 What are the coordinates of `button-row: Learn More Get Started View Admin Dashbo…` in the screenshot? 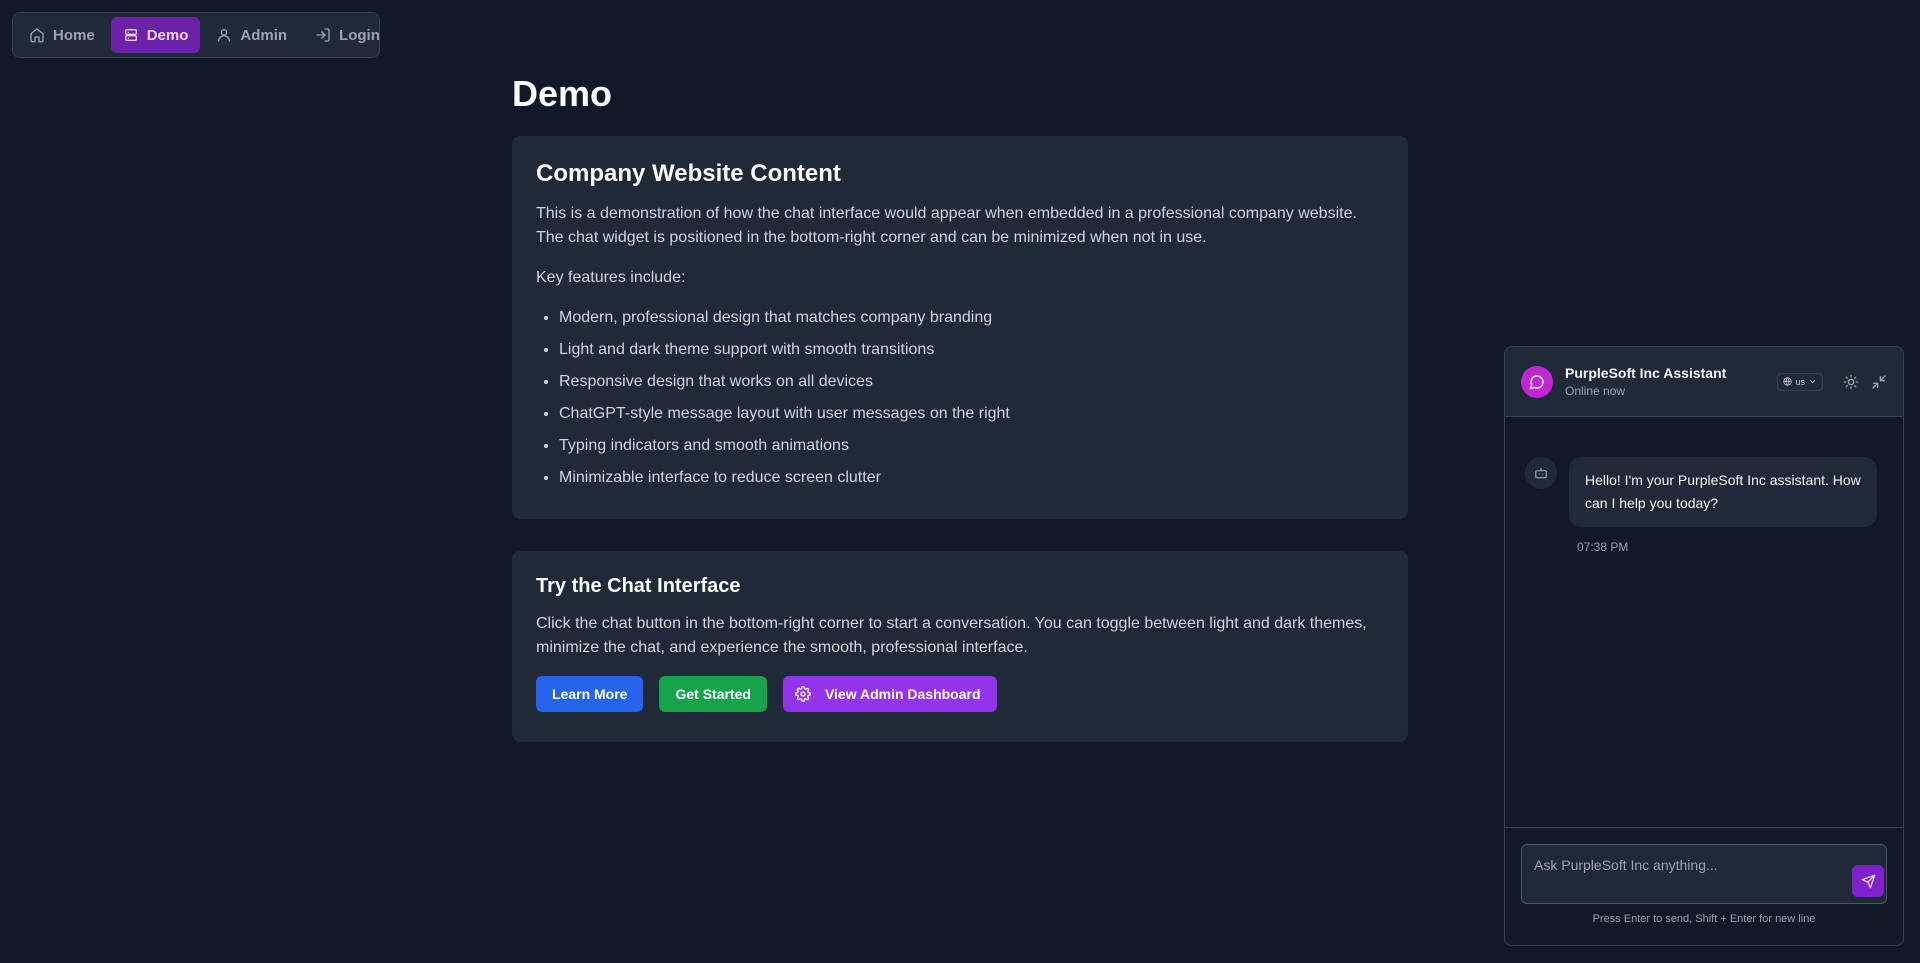 It's located at (960, 694).